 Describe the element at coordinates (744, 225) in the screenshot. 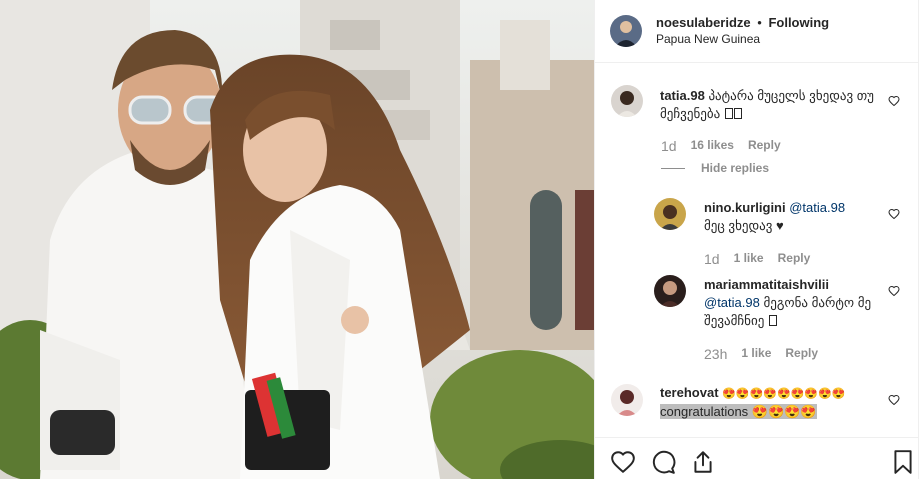

I see `comment-text: მეც ვხედავ ♥` at that location.